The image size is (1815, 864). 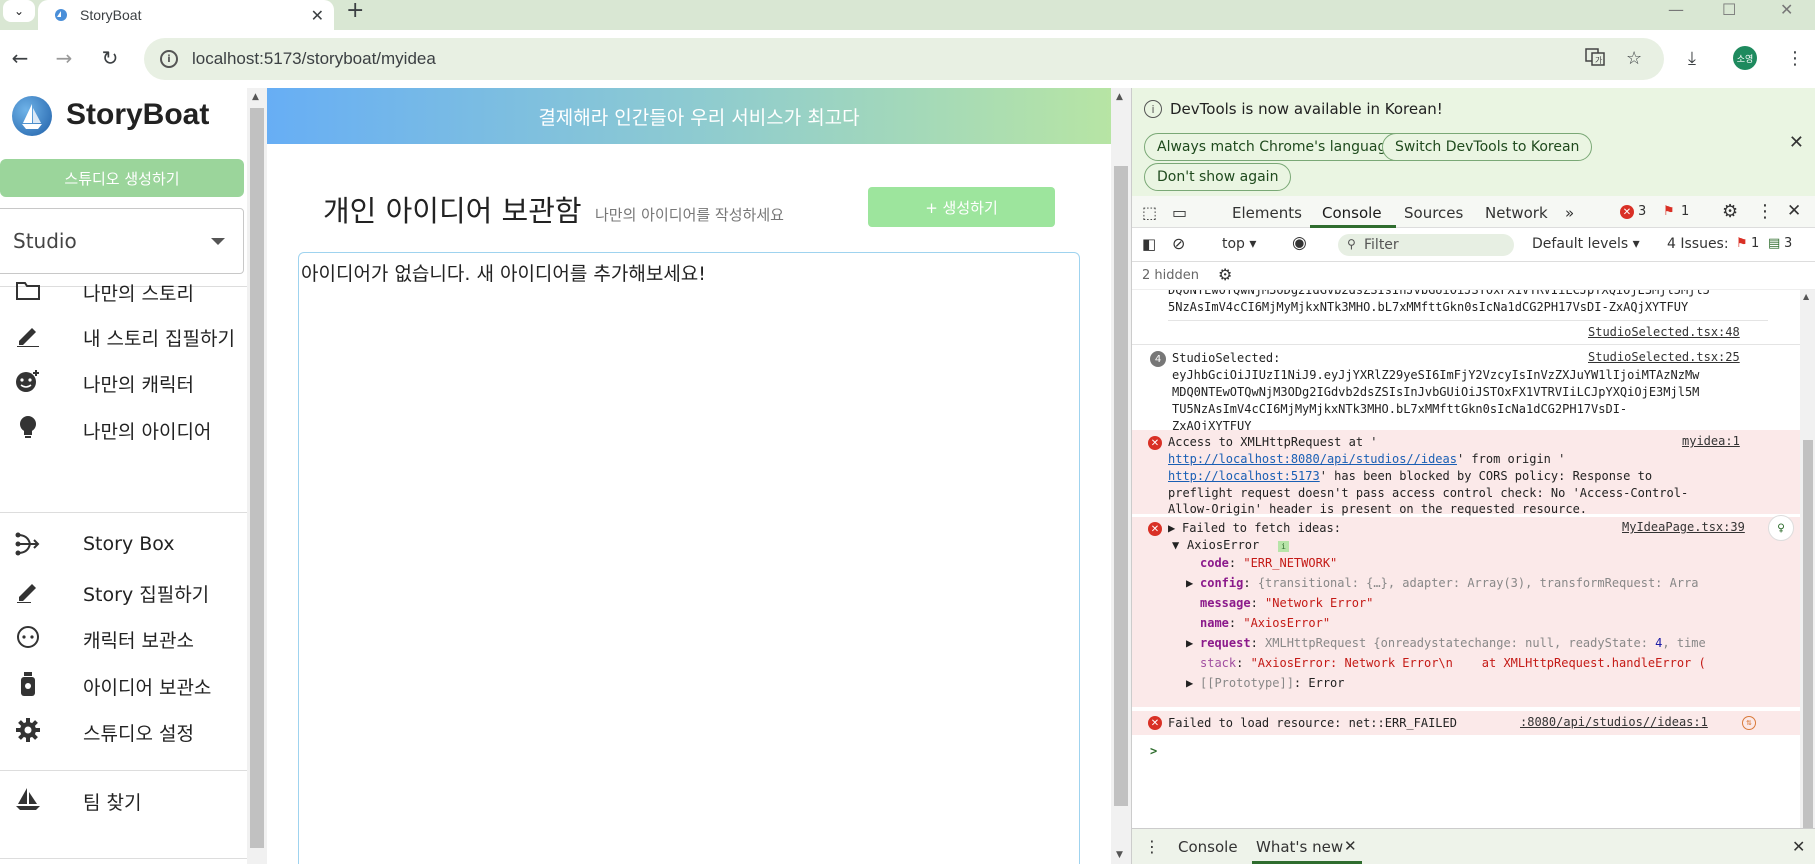 What do you see at coordinates (1208, 847) in the screenshot?
I see `drawer-tab-console: Console` at bounding box center [1208, 847].